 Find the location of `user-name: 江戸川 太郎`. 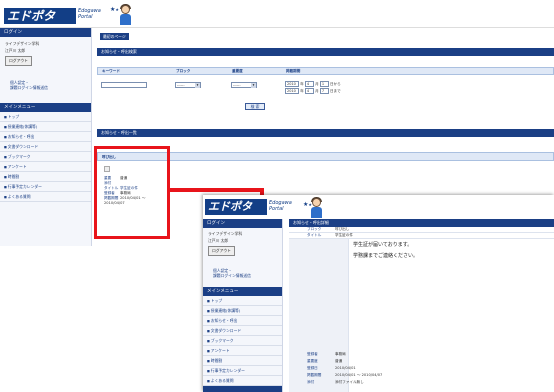

user-name: 江戸川 太郎 is located at coordinates (15, 50).